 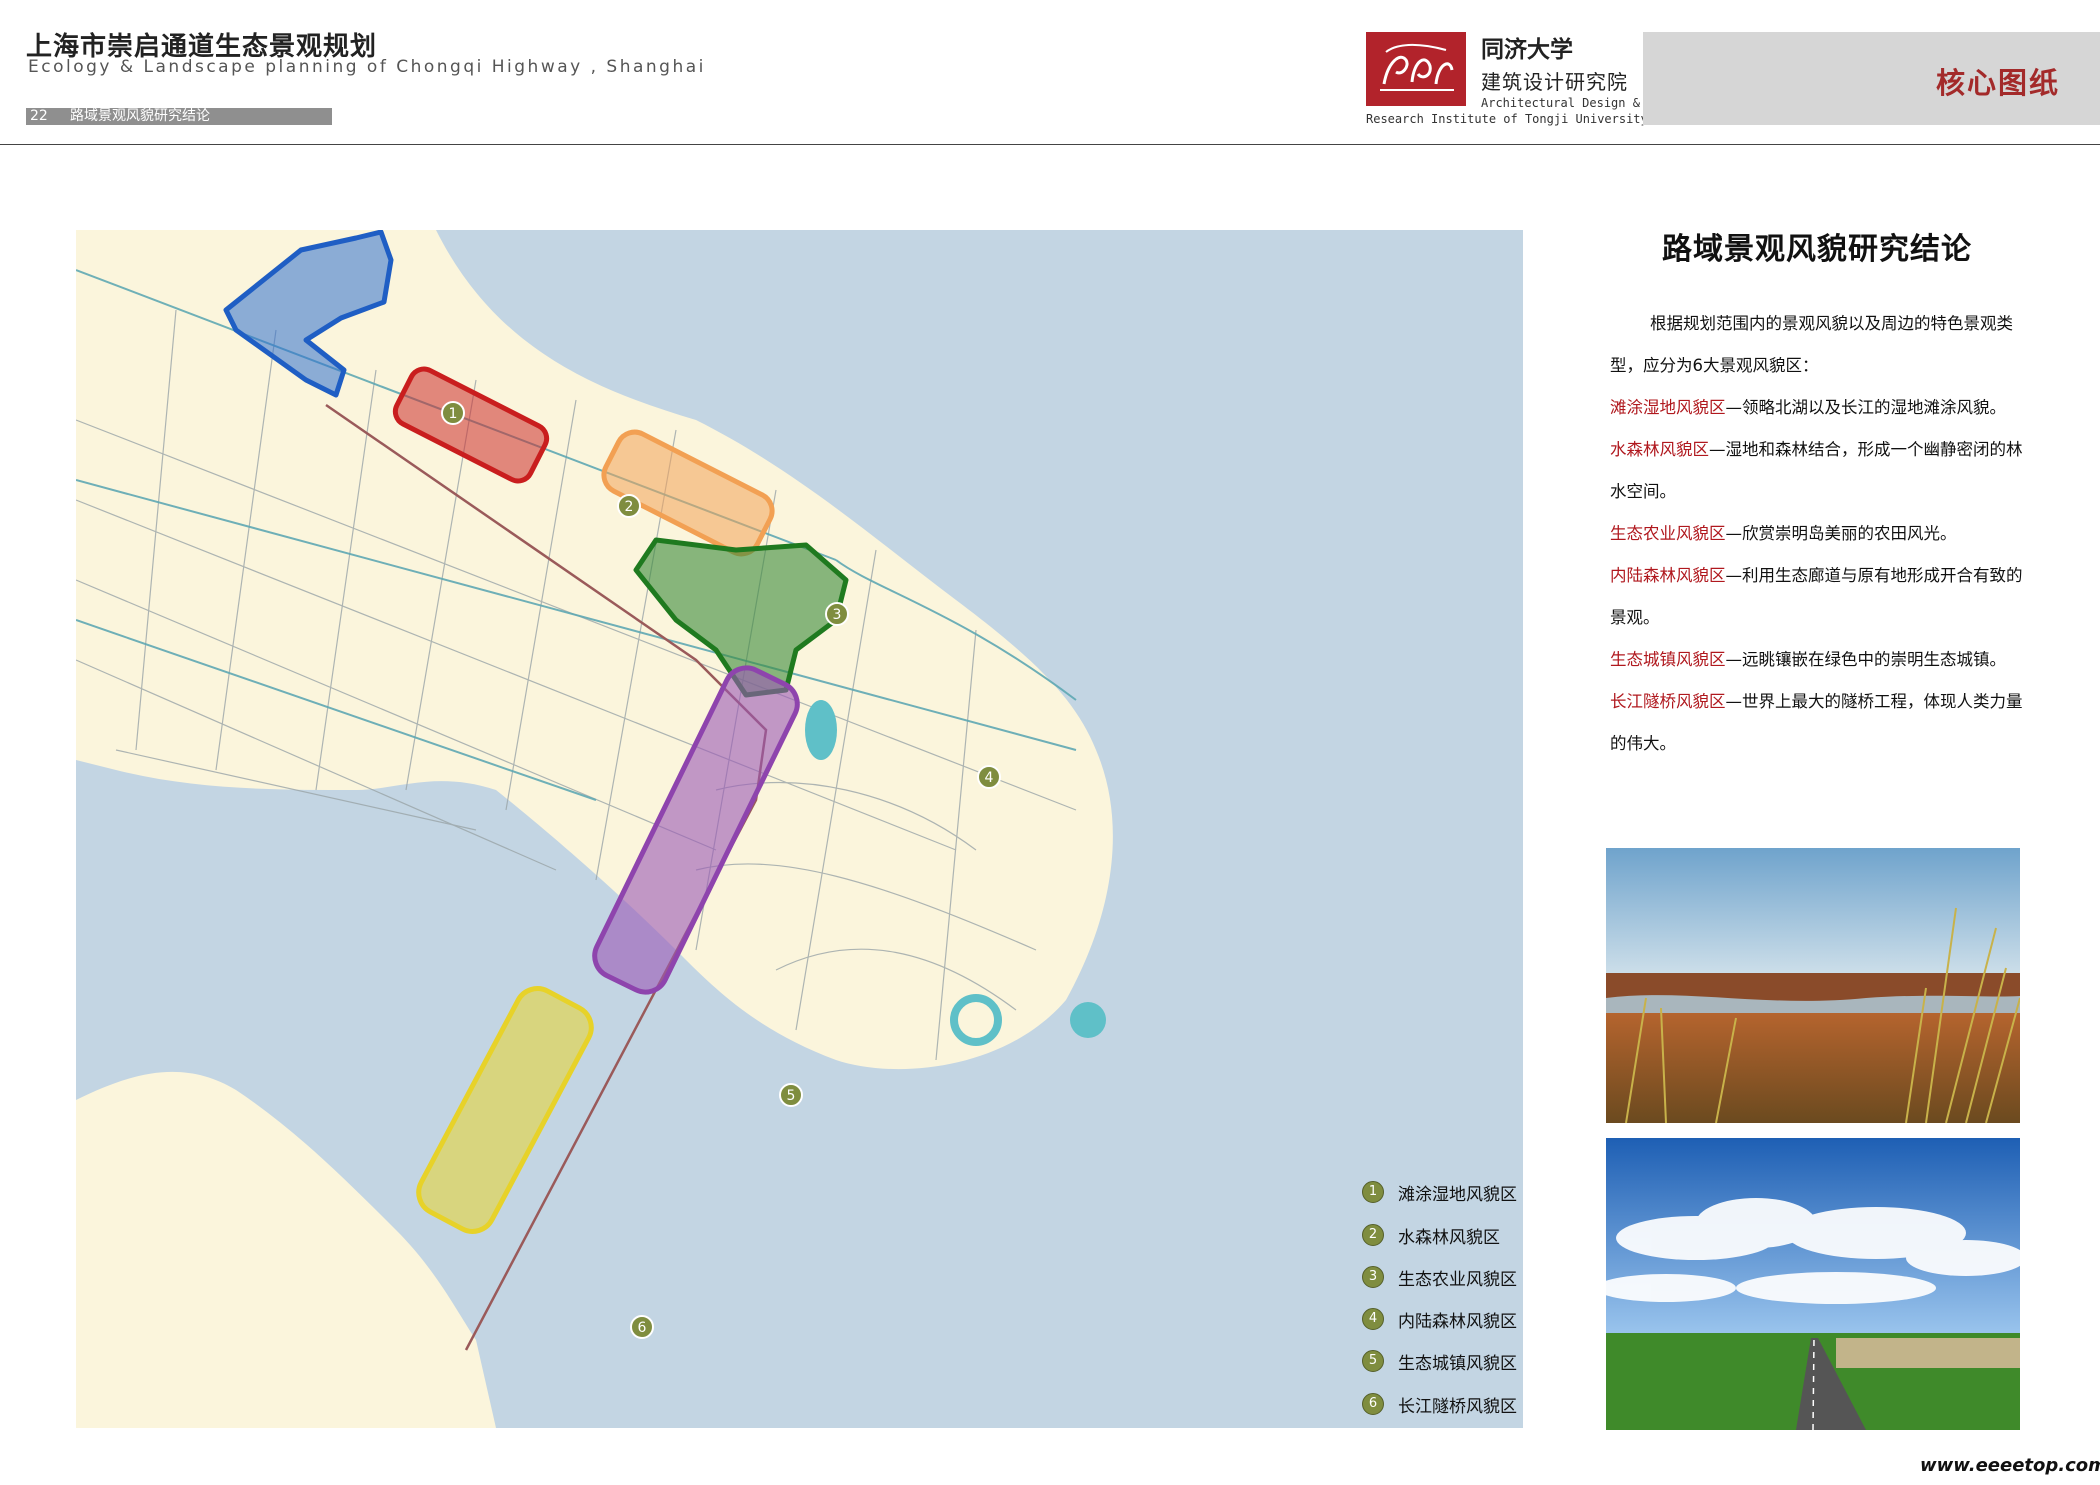 I want to click on zone-5-marker: 5, so click(x=791, y=1095).